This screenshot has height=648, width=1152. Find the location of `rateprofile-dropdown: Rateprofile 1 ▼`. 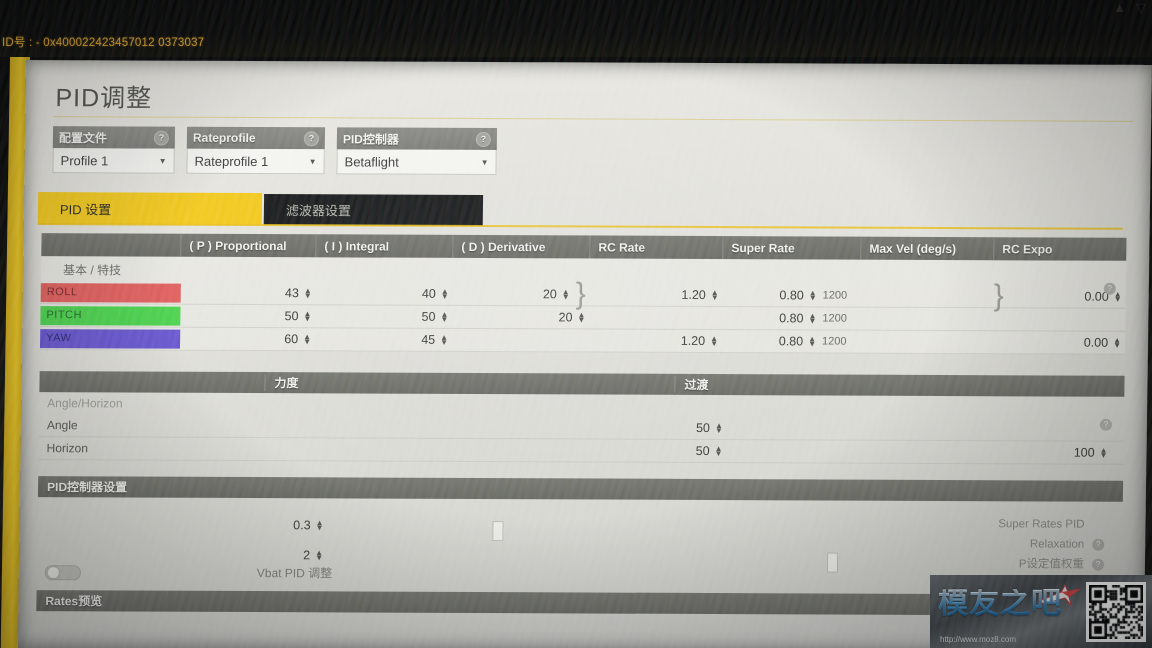

rateprofile-dropdown: Rateprofile 1 ▼ is located at coordinates (255, 161).